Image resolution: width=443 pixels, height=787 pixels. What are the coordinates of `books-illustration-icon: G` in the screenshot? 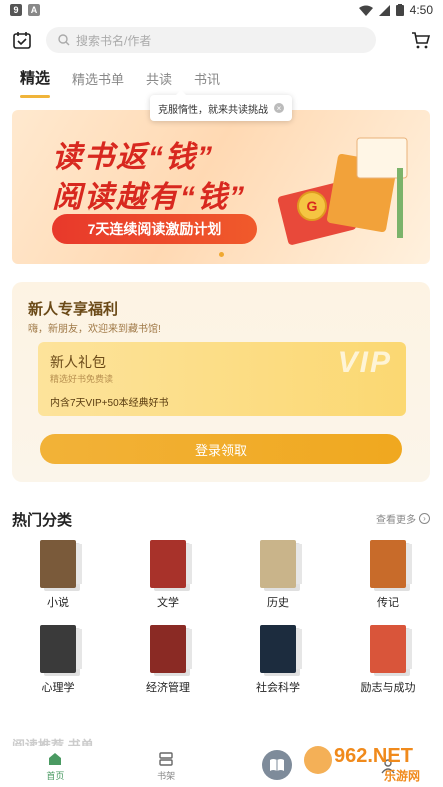 It's located at (342, 191).